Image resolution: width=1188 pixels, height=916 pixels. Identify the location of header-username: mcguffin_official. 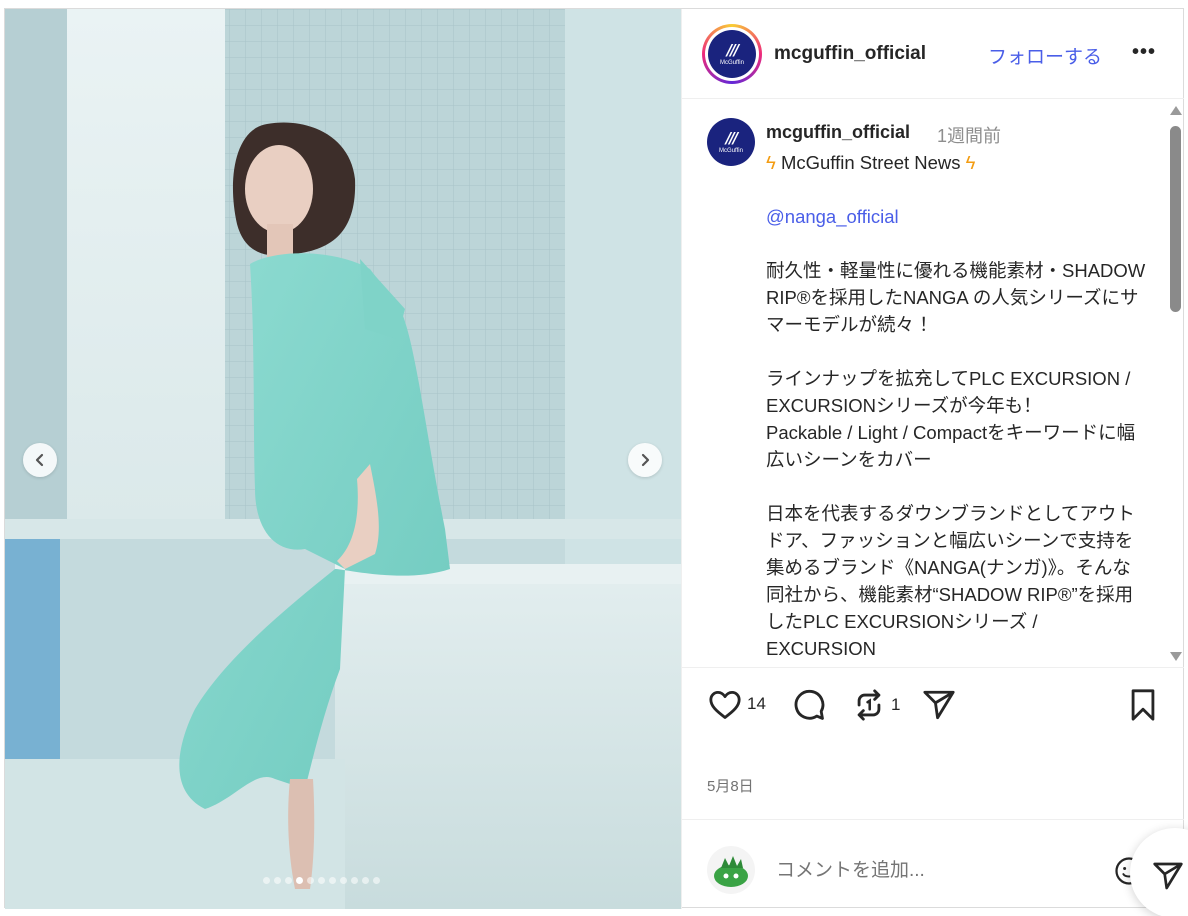
(850, 54).